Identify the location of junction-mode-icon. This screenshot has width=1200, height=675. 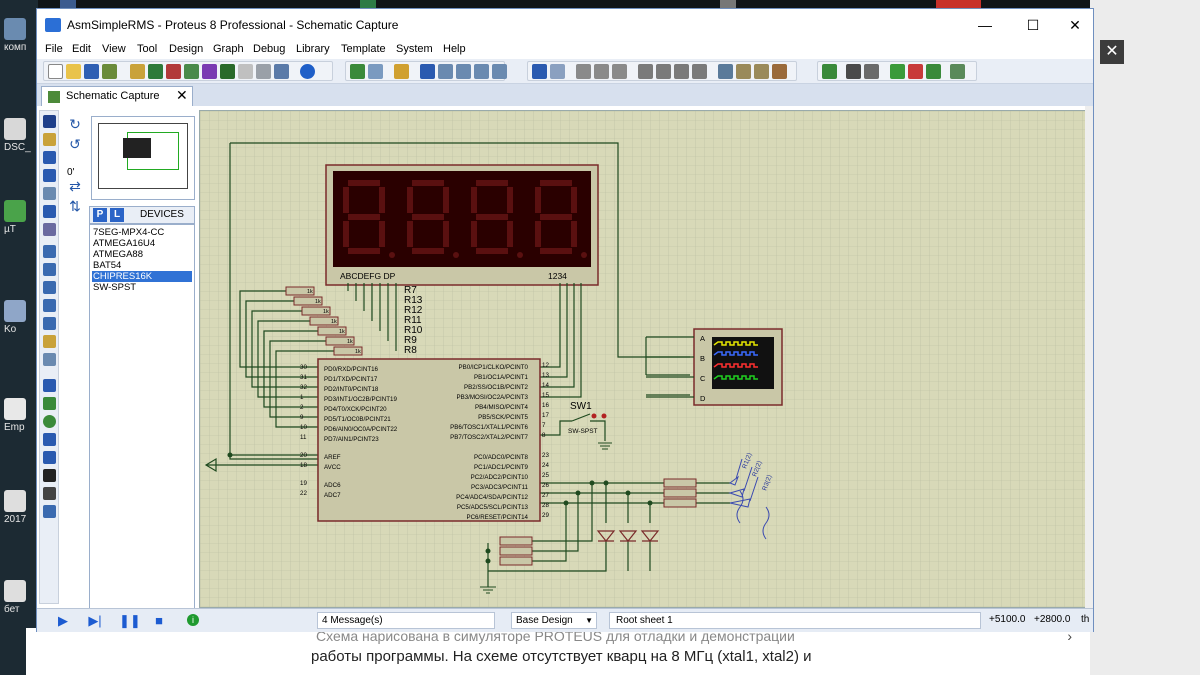
(49, 157).